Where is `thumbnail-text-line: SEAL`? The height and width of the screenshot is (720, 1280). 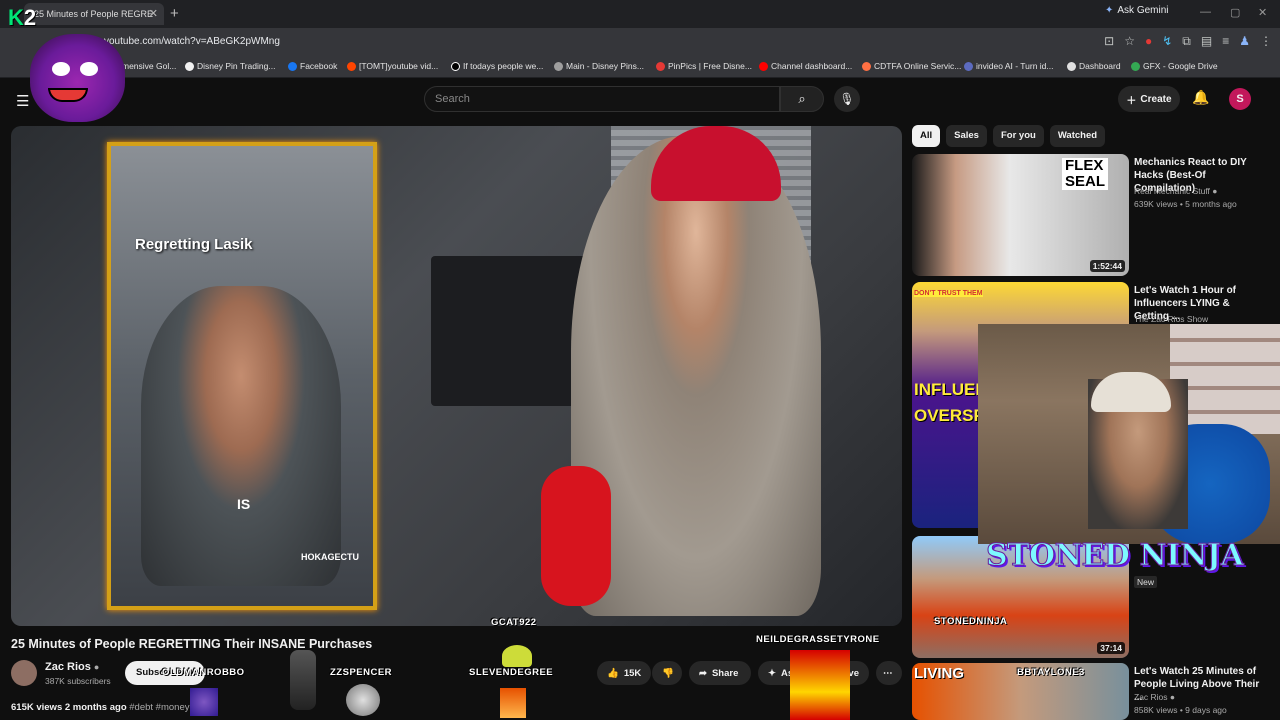 thumbnail-text-line: SEAL is located at coordinates (1085, 181).